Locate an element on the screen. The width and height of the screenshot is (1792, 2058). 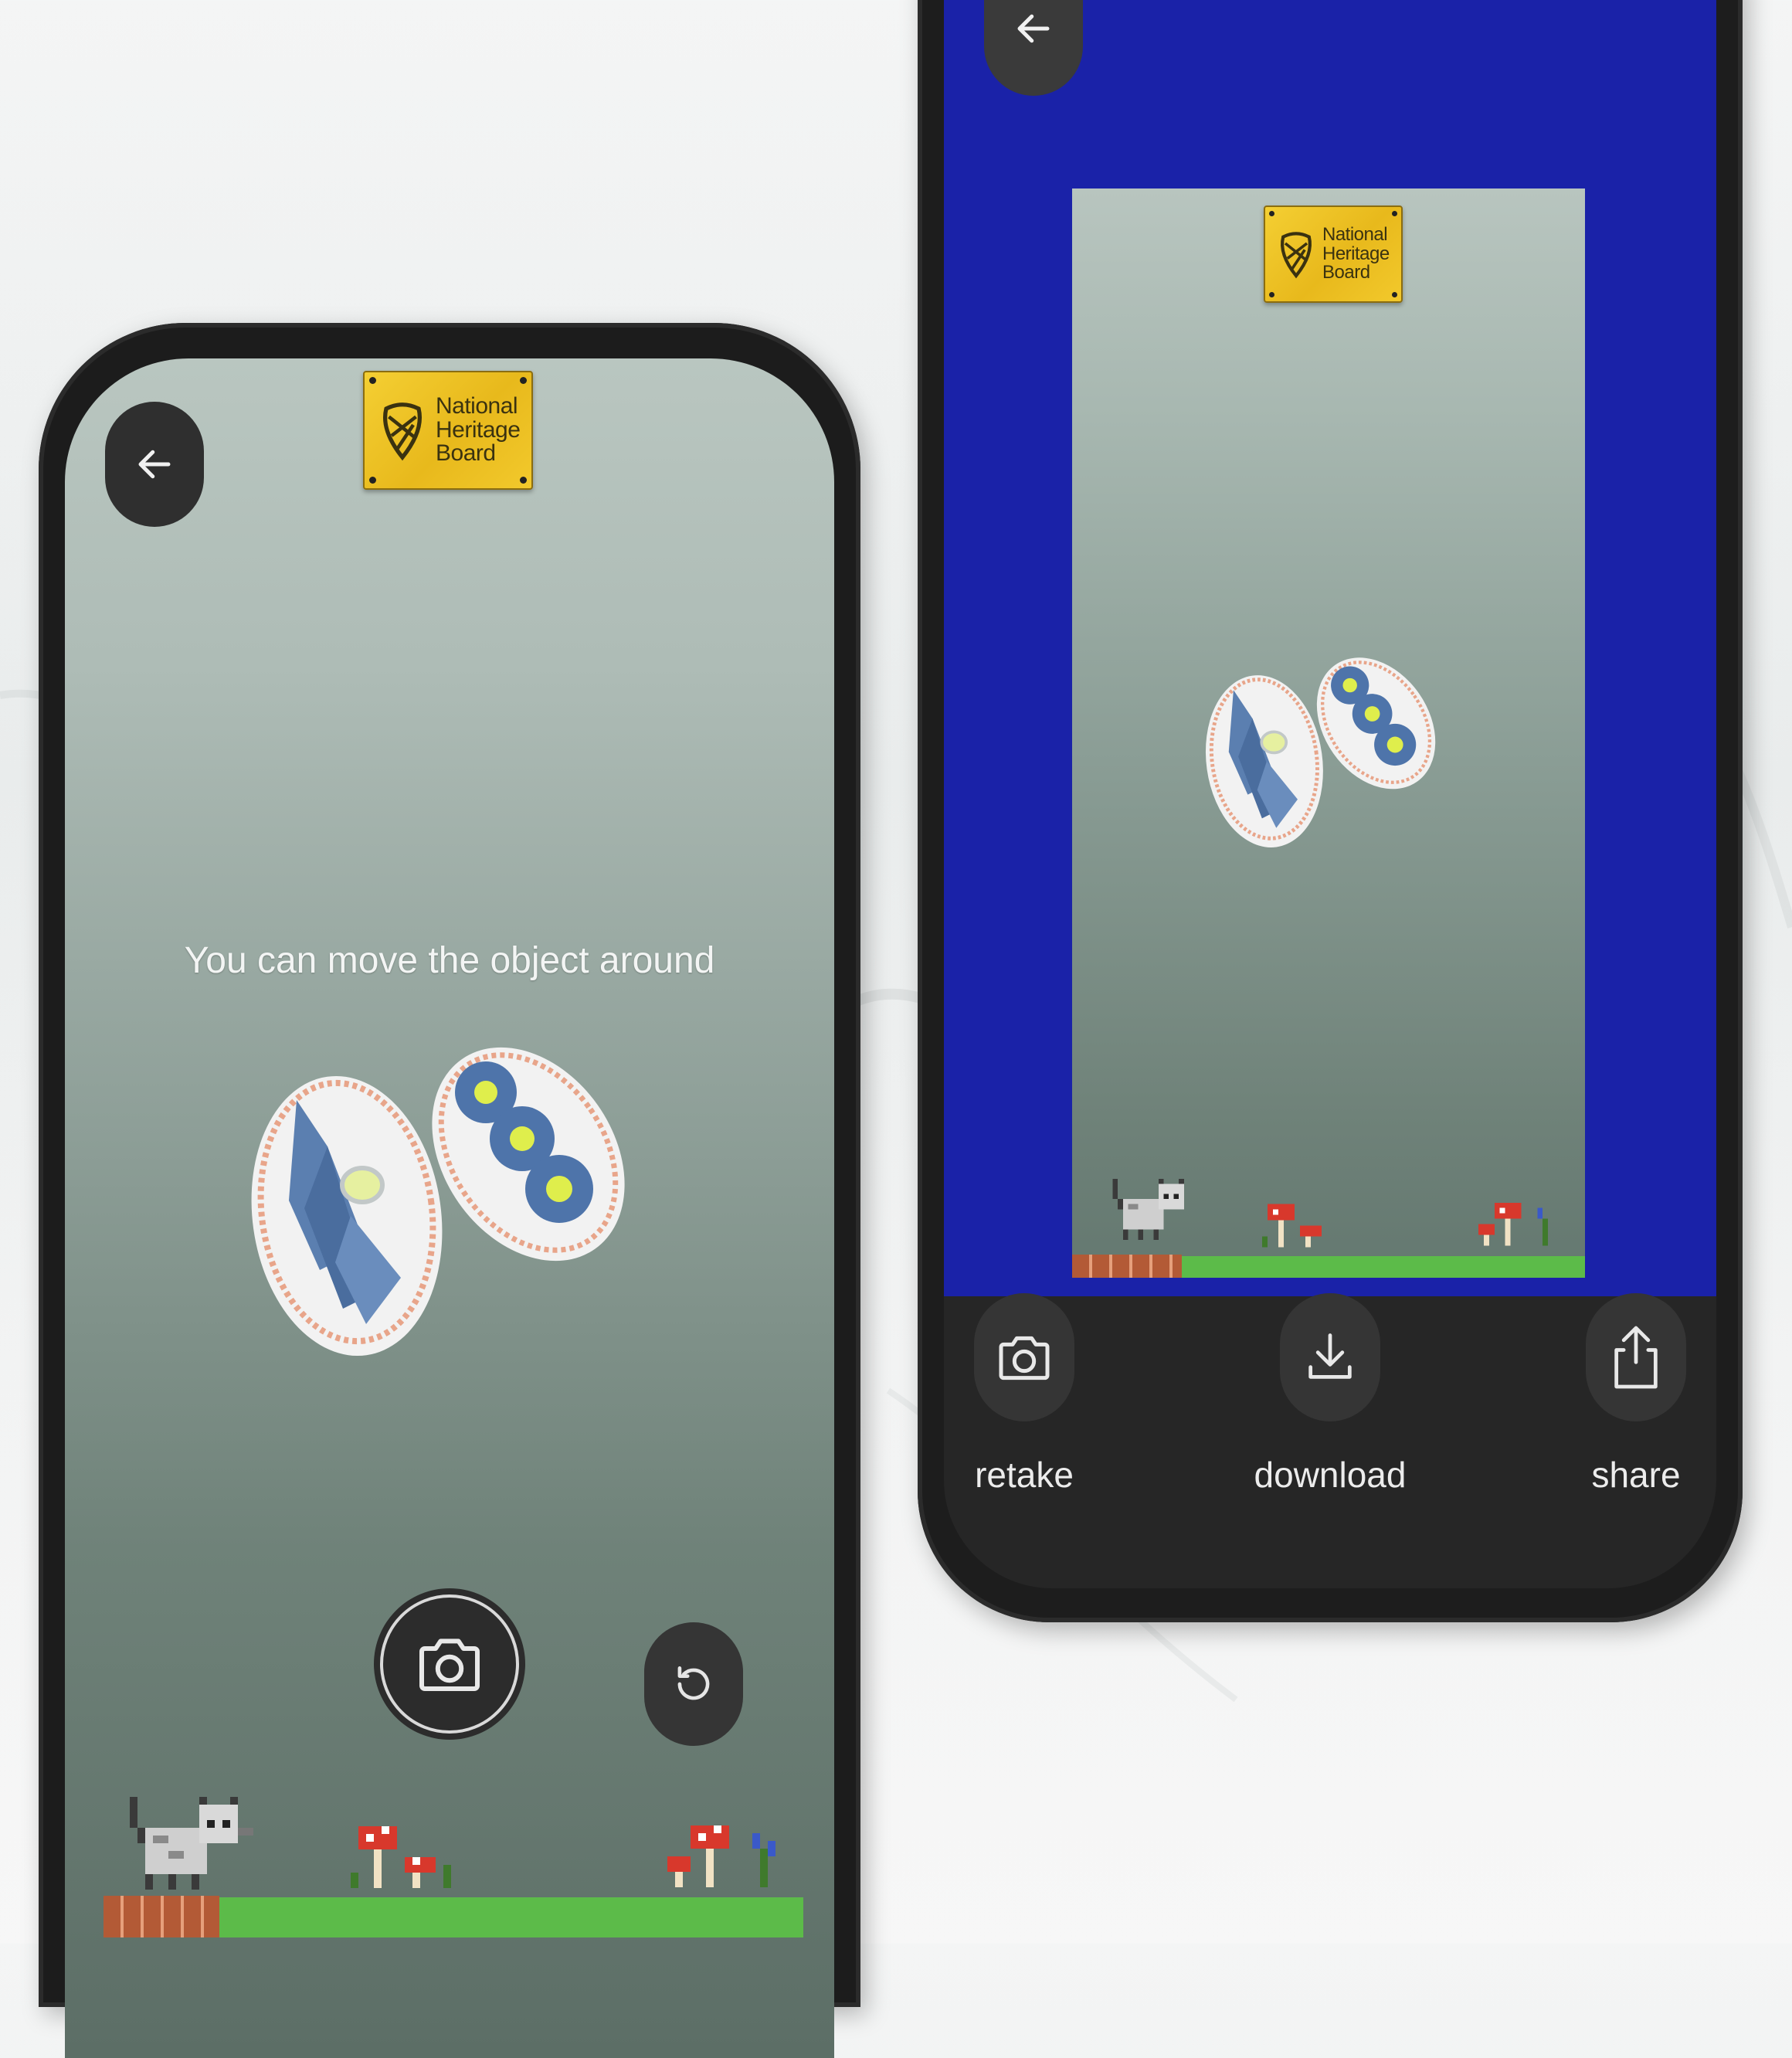
download-action: download is located at coordinates (1330, 1394).